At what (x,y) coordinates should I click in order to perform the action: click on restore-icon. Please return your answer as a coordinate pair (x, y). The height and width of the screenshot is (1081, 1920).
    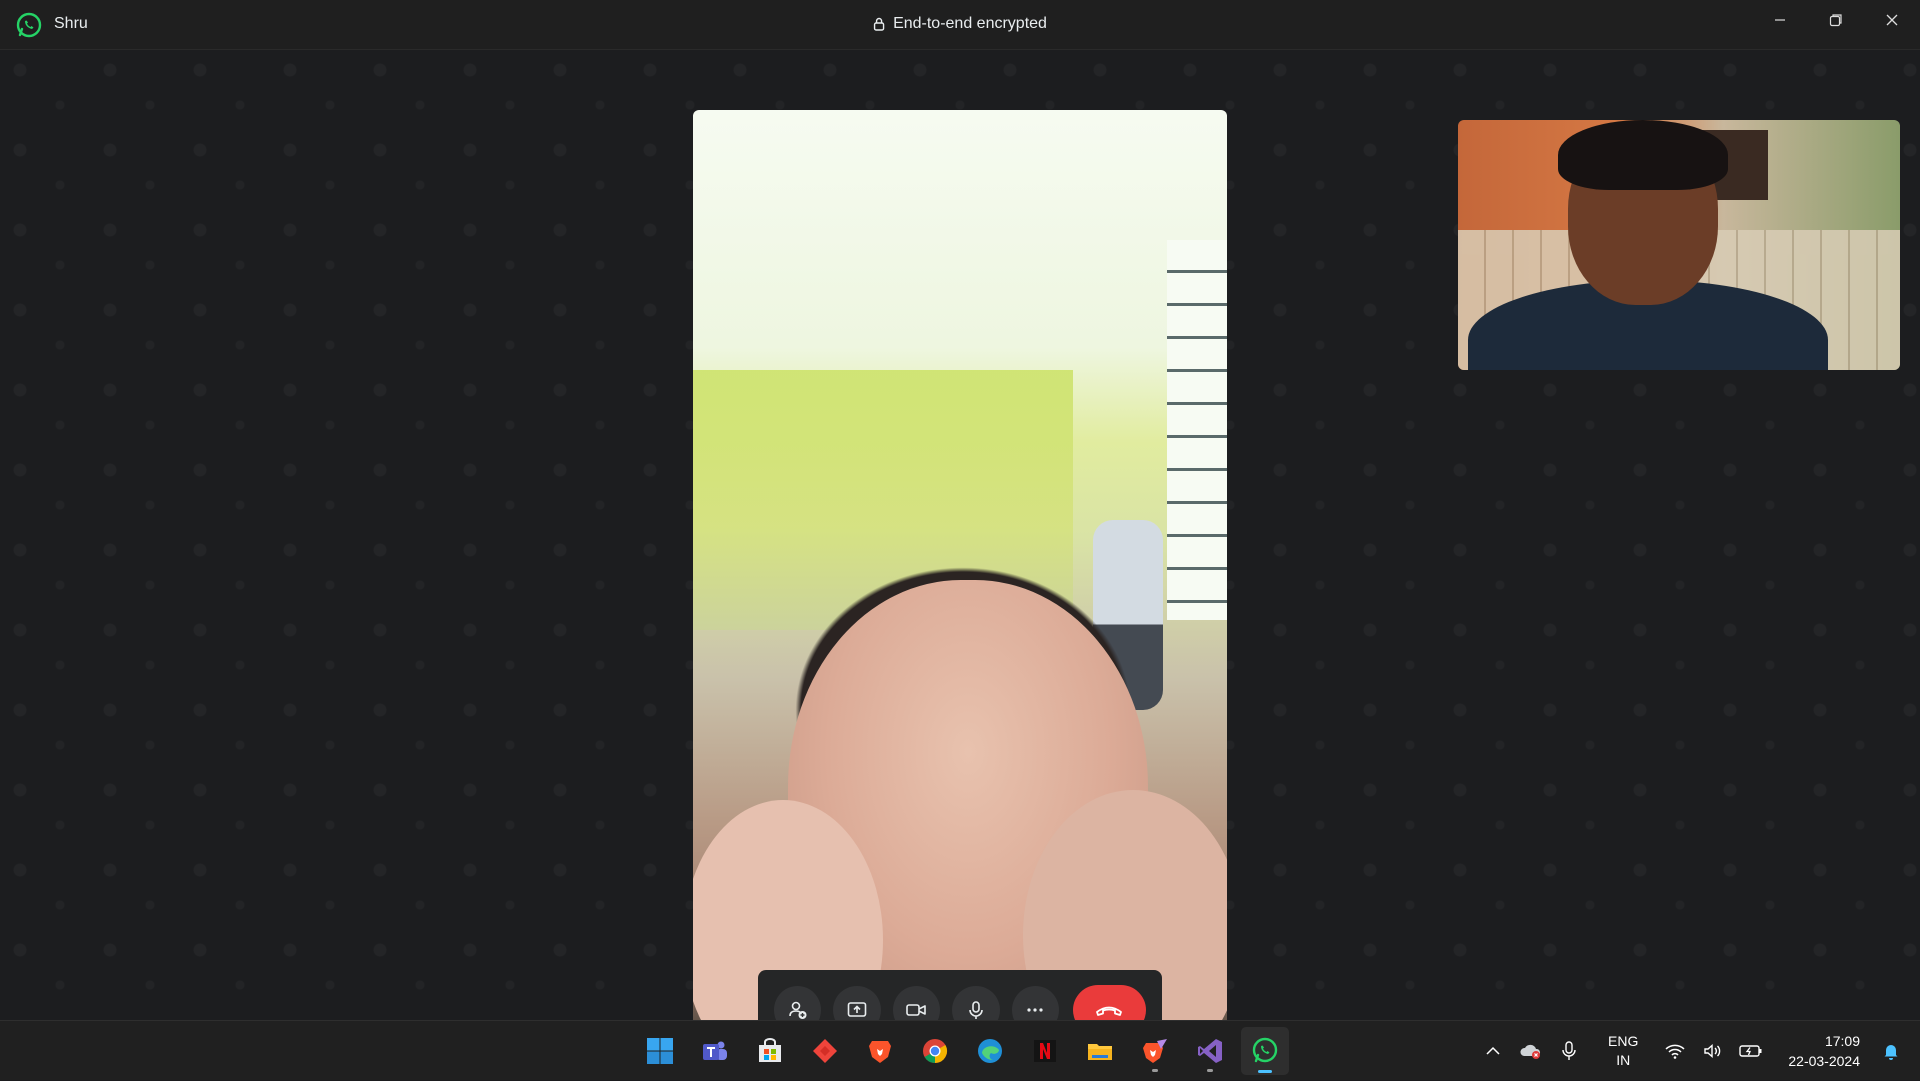
    Looking at the image, I should click on (1835, 20).